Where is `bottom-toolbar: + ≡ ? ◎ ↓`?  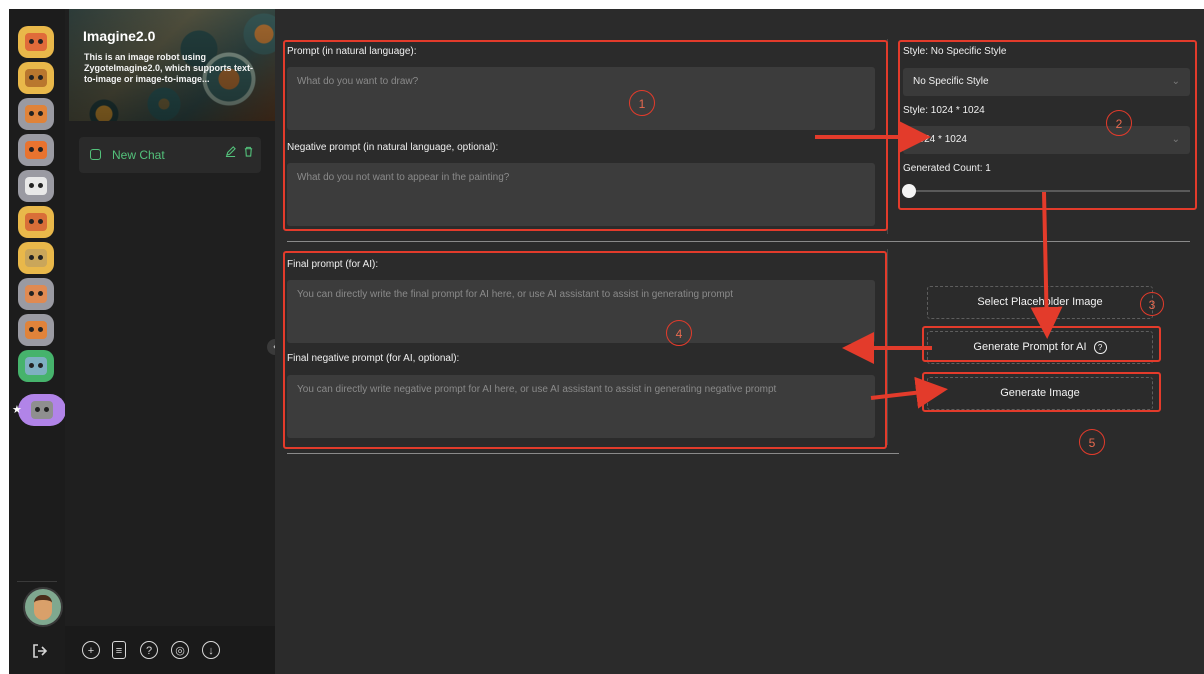 bottom-toolbar: + ≡ ? ◎ ↓ is located at coordinates (170, 650).